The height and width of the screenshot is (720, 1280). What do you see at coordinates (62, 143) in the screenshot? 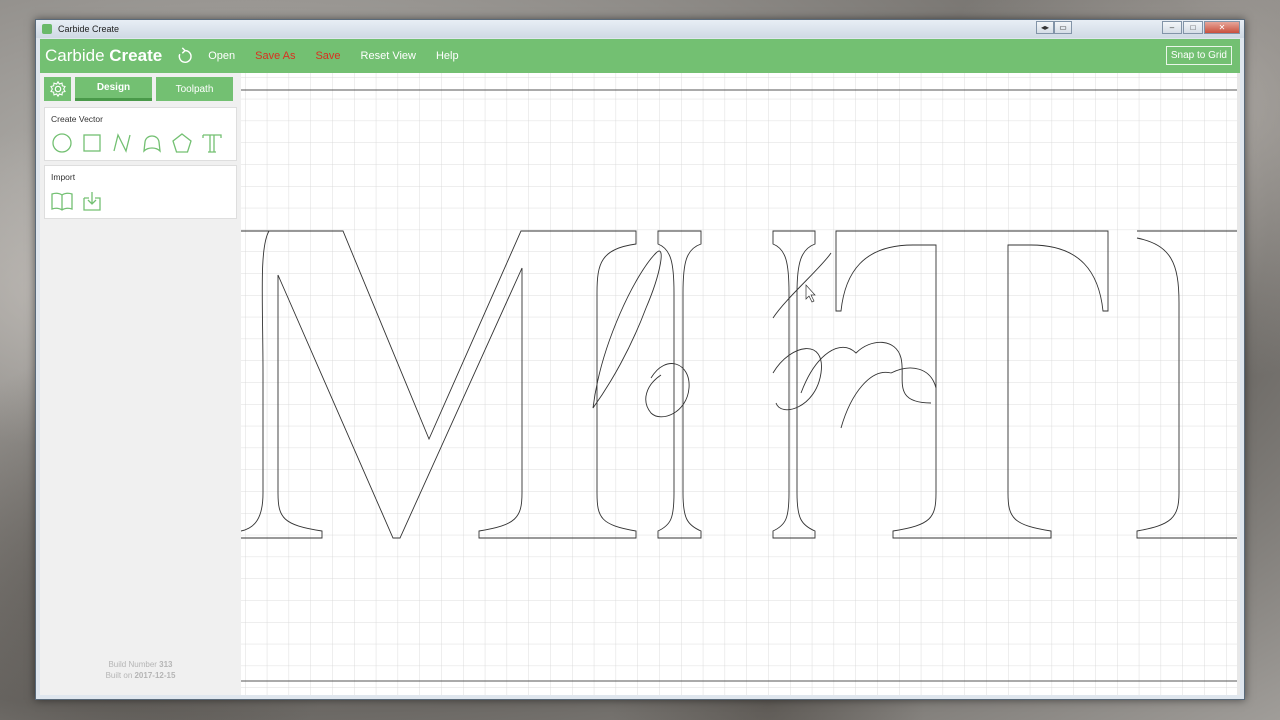
I see `circle-icon` at bounding box center [62, 143].